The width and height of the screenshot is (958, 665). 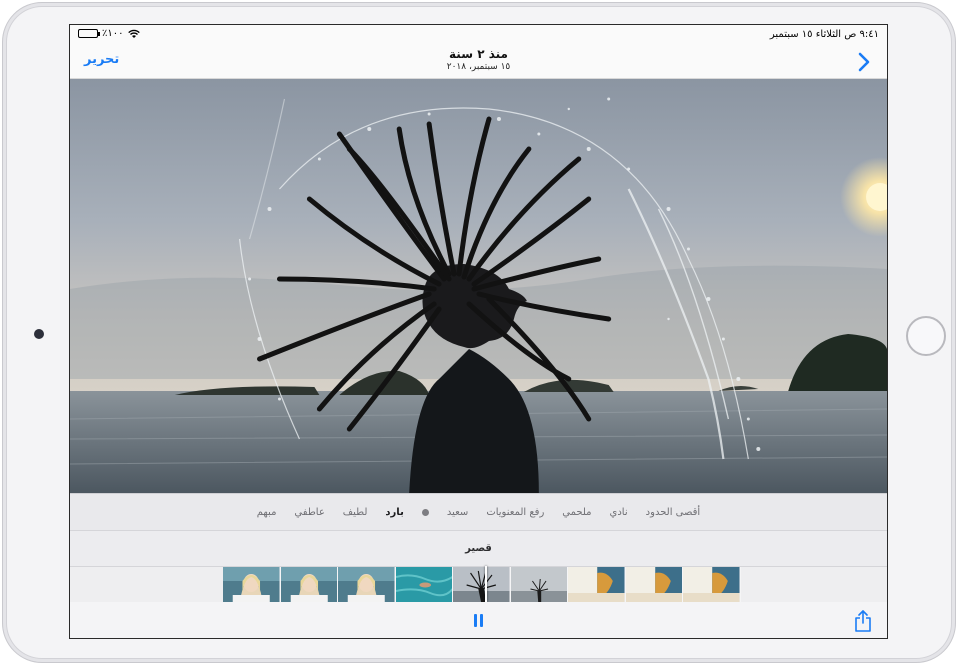 I want to click on filmstrip-row, so click(x=478, y=584).